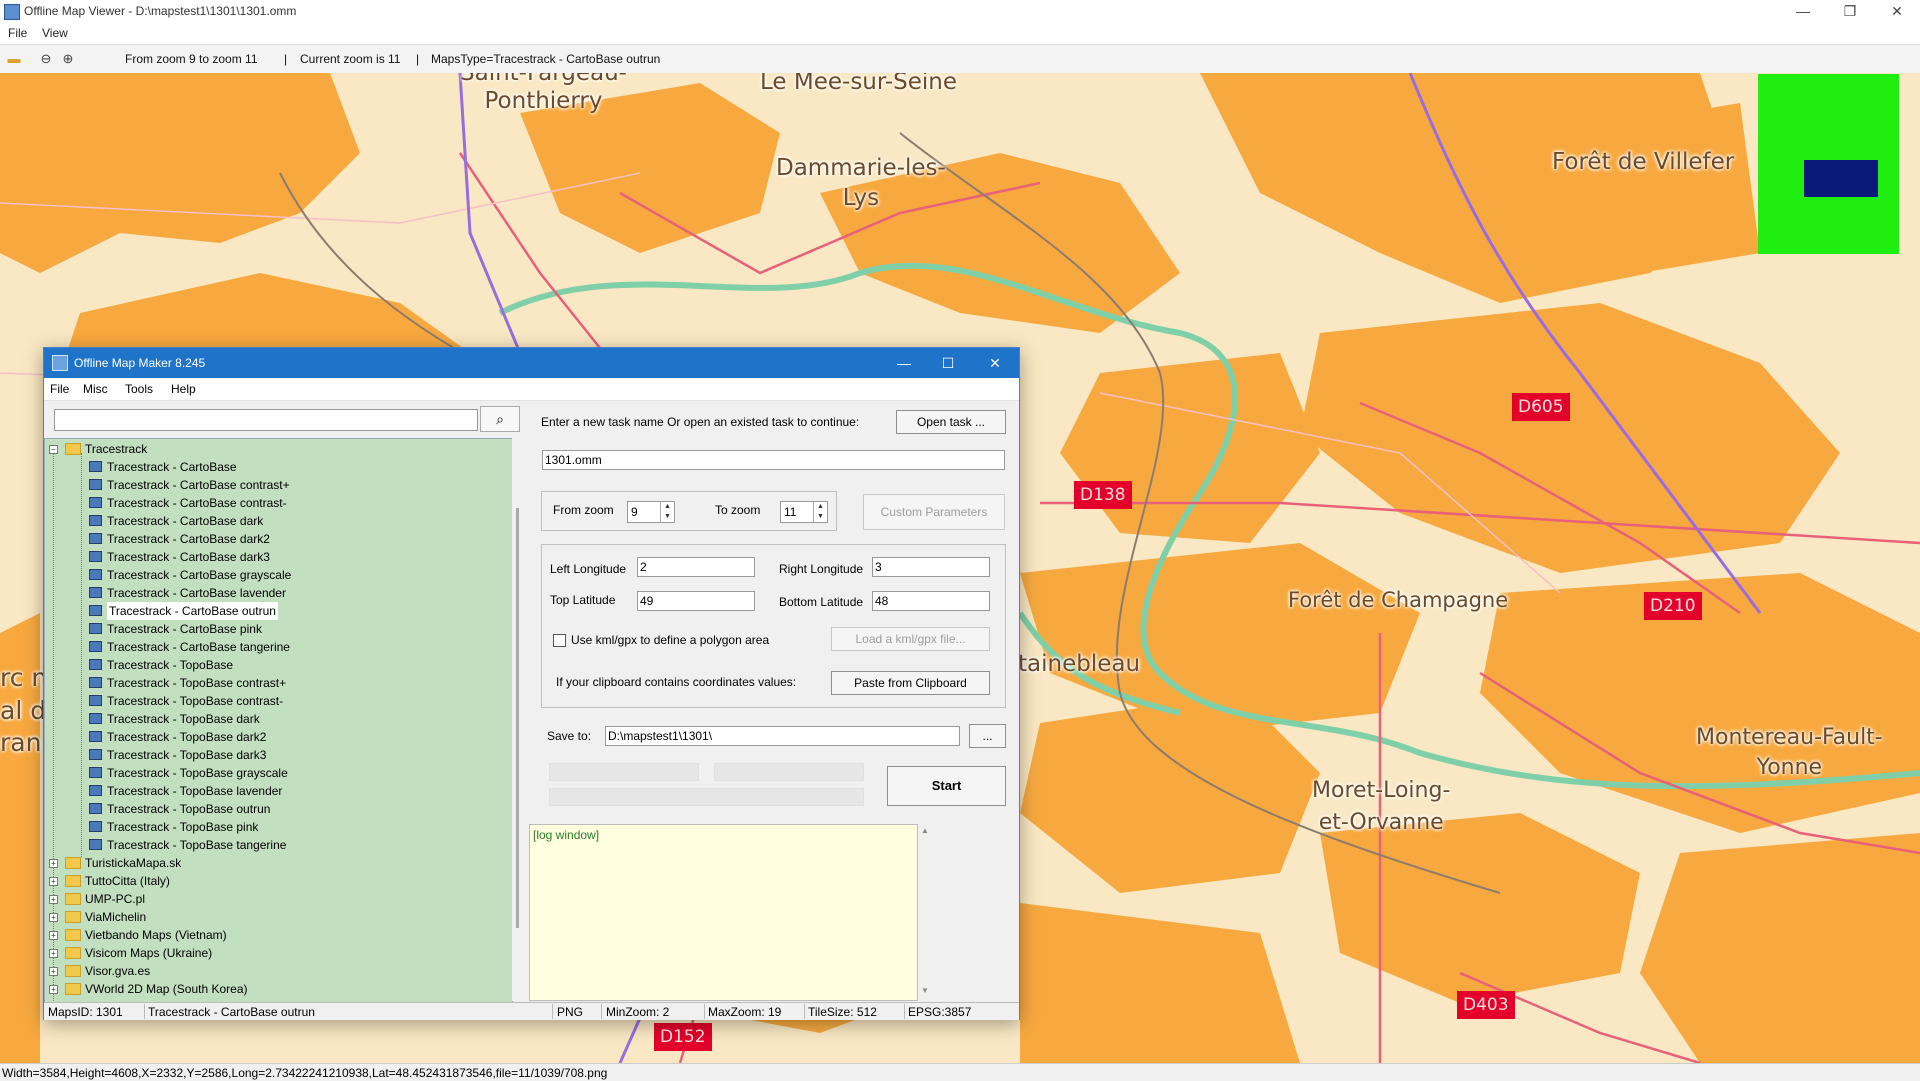 This screenshot has height=1081, width=1920. What do you see at coordinates (188, 557) in the screenshot?
I see `tree-item-label: Tracestrack - CartoBase dark3` at bounding box center [188, 557].